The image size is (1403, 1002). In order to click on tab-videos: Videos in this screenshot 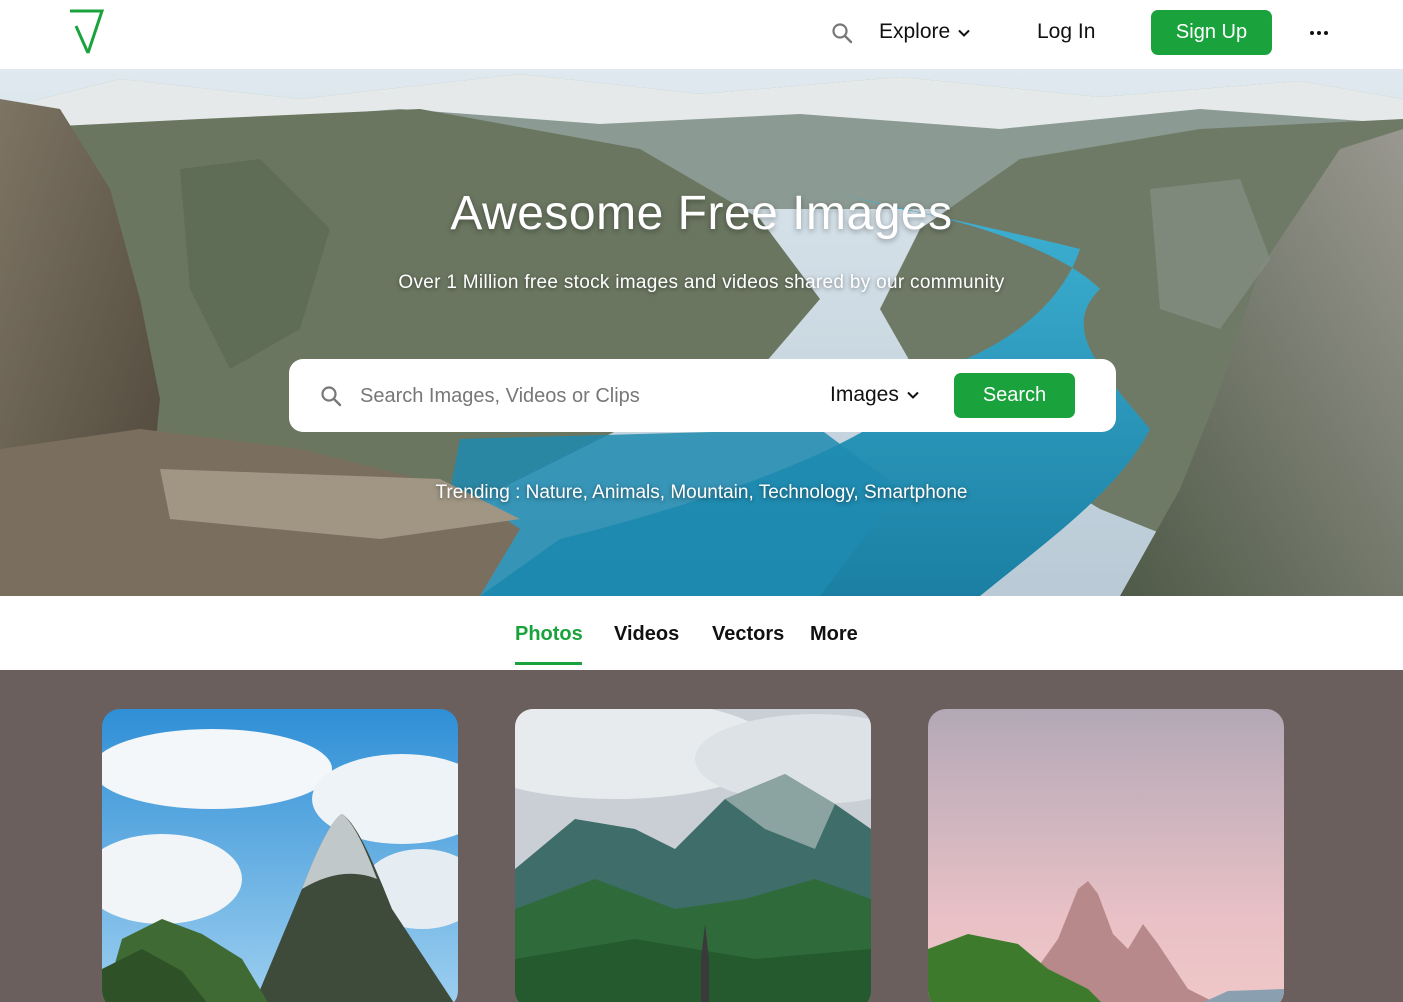, I will do `click(646, 634)`.